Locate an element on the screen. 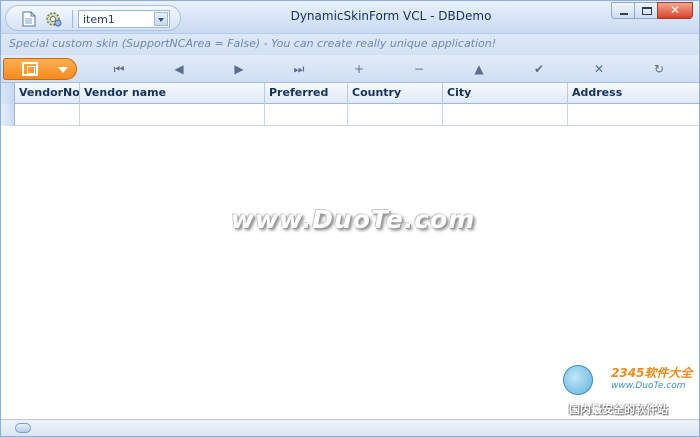 The image size is (700, 437). window-title: DynamicSkinForm VCL - DBDemo is located at coordinates (391, 16).